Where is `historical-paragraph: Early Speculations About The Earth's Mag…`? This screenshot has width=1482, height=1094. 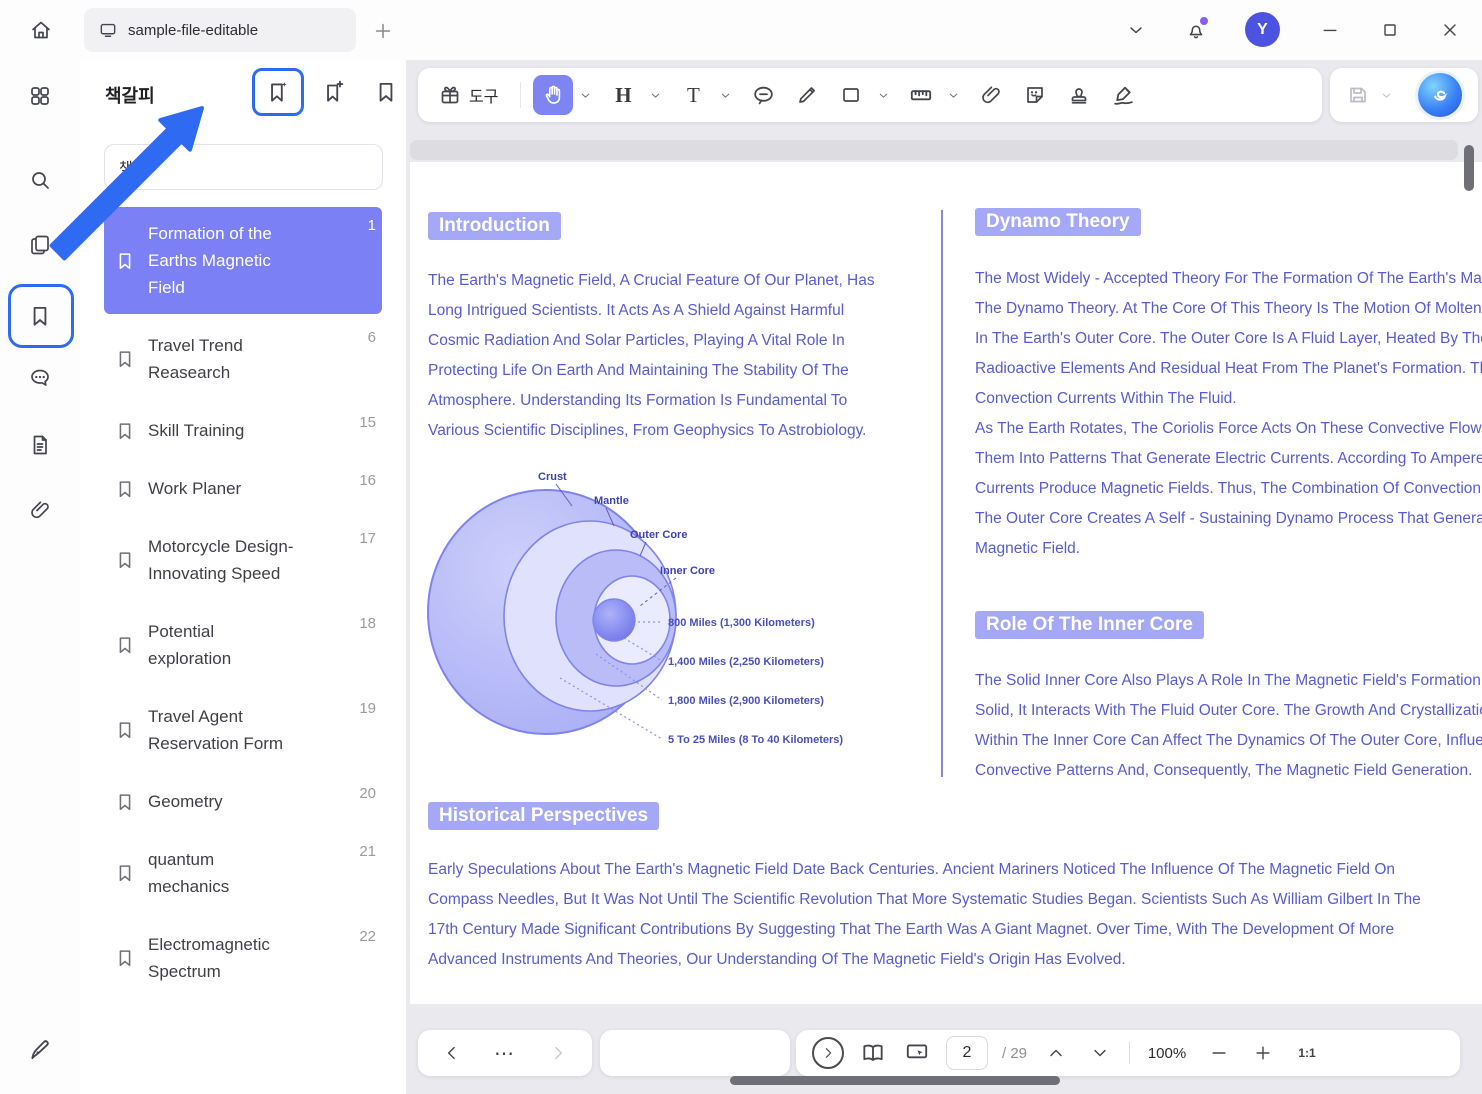 historical-paragraph: Early Speculations About The Earth's Mag… is located at coordinates (924, 914).